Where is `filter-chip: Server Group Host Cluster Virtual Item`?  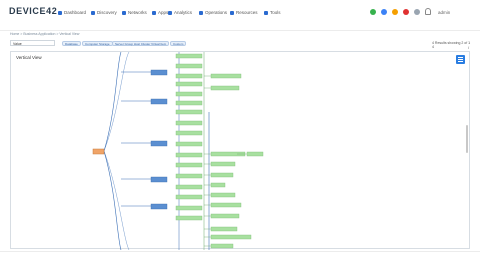 filter-chip: Server Group Host Cluster Virtual Item is located at coordinates (141, 43).